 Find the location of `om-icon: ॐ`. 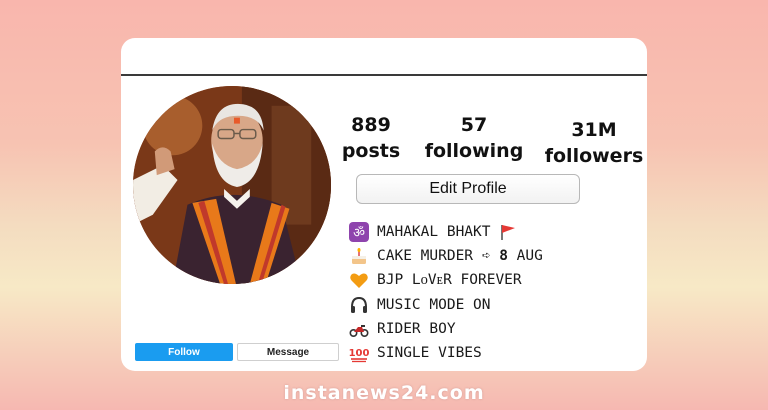

om-icon: ॐ is located at coordinates (359, 232).